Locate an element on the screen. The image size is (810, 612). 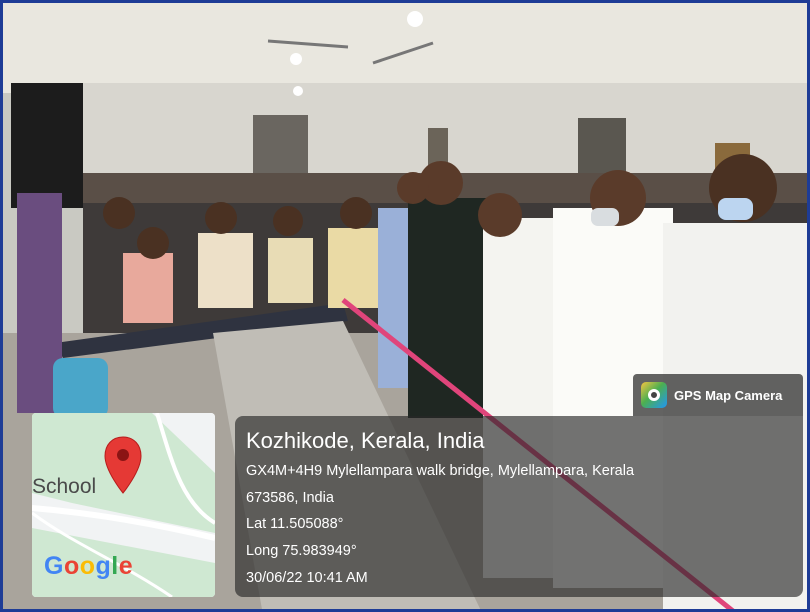
latitude: Lat 11.505088° is located at coordinates (295, 524).